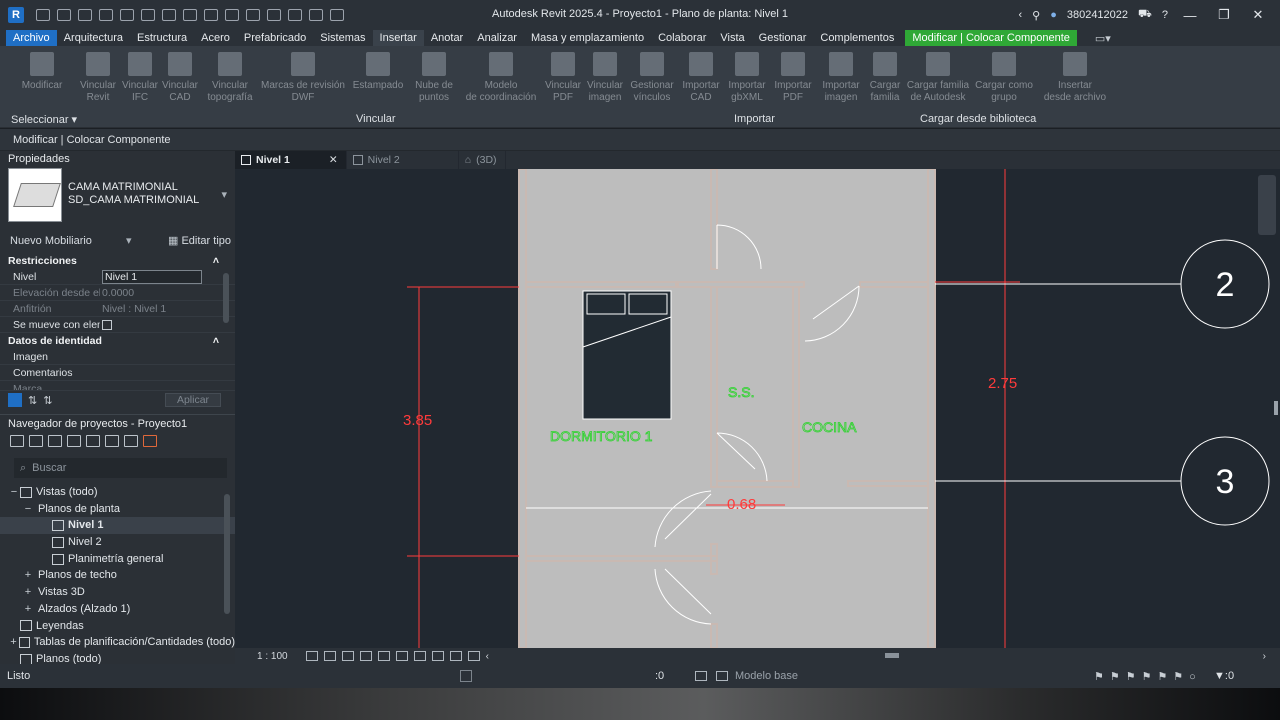 The image size is (1280, 720). I want to click on user-name: 3802412022, so click(1097, 15).